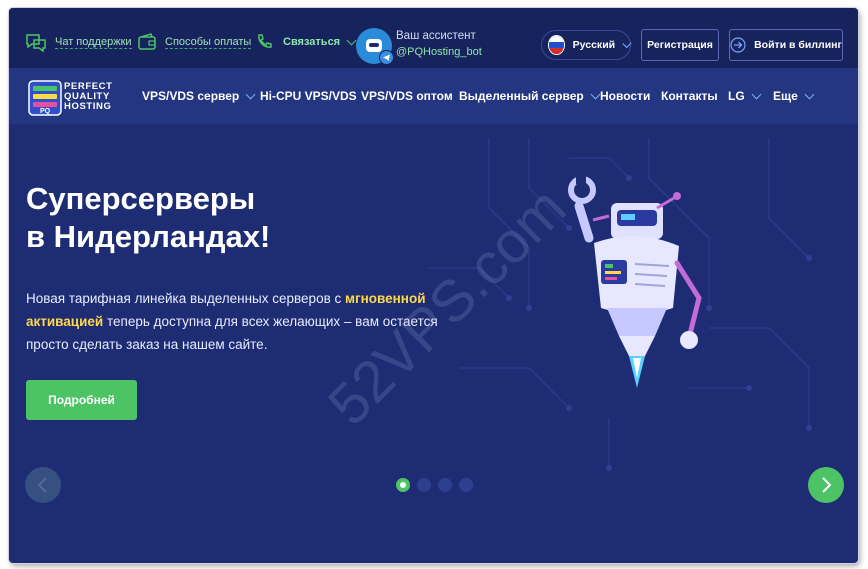 The width and height of the screenshot is (868, 569). What do you see at coordinates (147, 41) in the screenshot?
I see `wallet-icon` at bounding box center [147, 41].